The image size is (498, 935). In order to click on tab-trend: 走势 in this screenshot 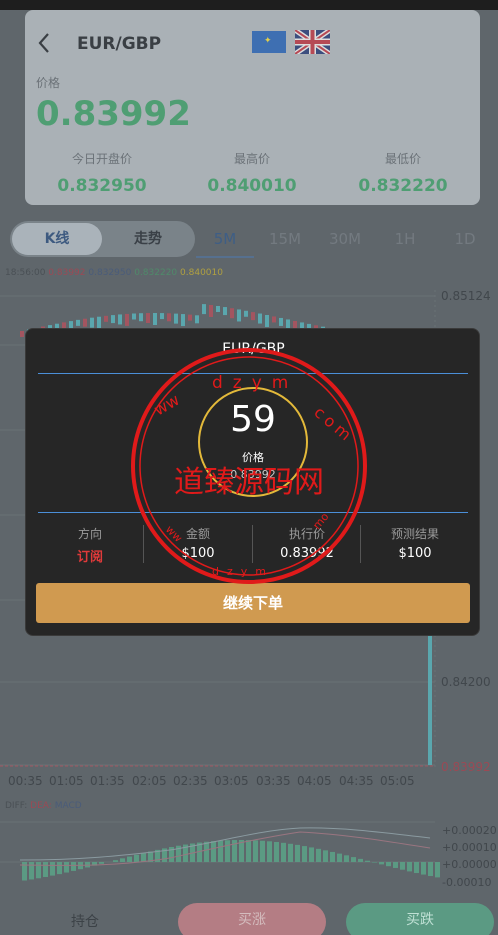, I will do `click(148, 239)`.